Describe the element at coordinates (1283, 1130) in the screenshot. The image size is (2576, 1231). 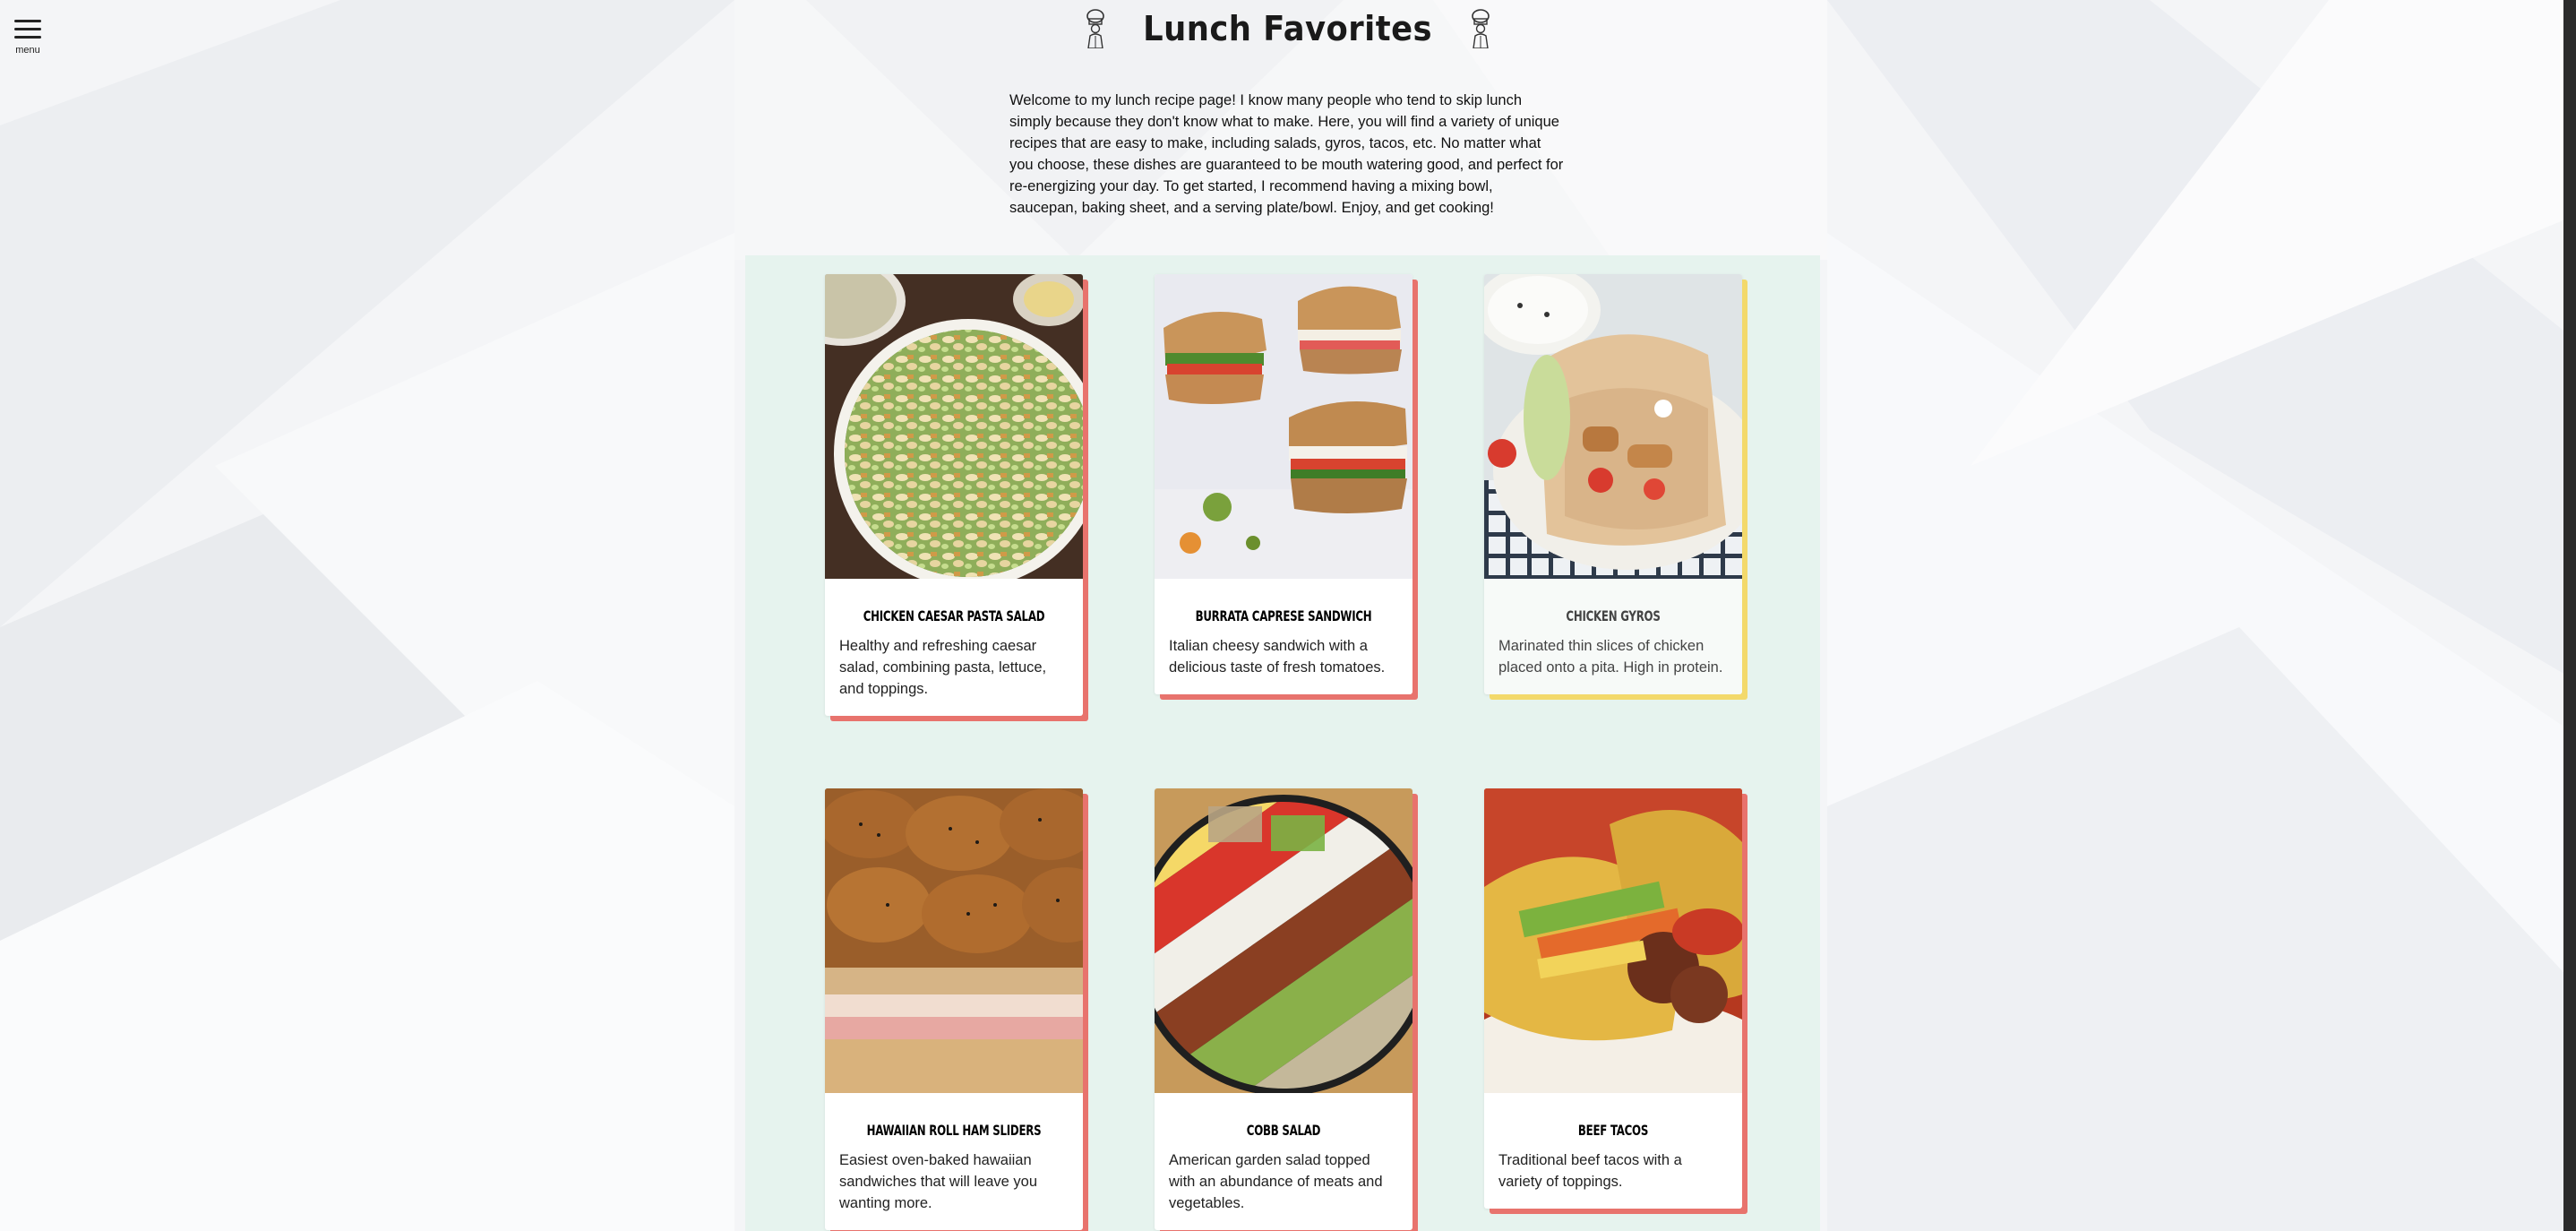
I see `recipe-title: Cobb Salad` at that location.